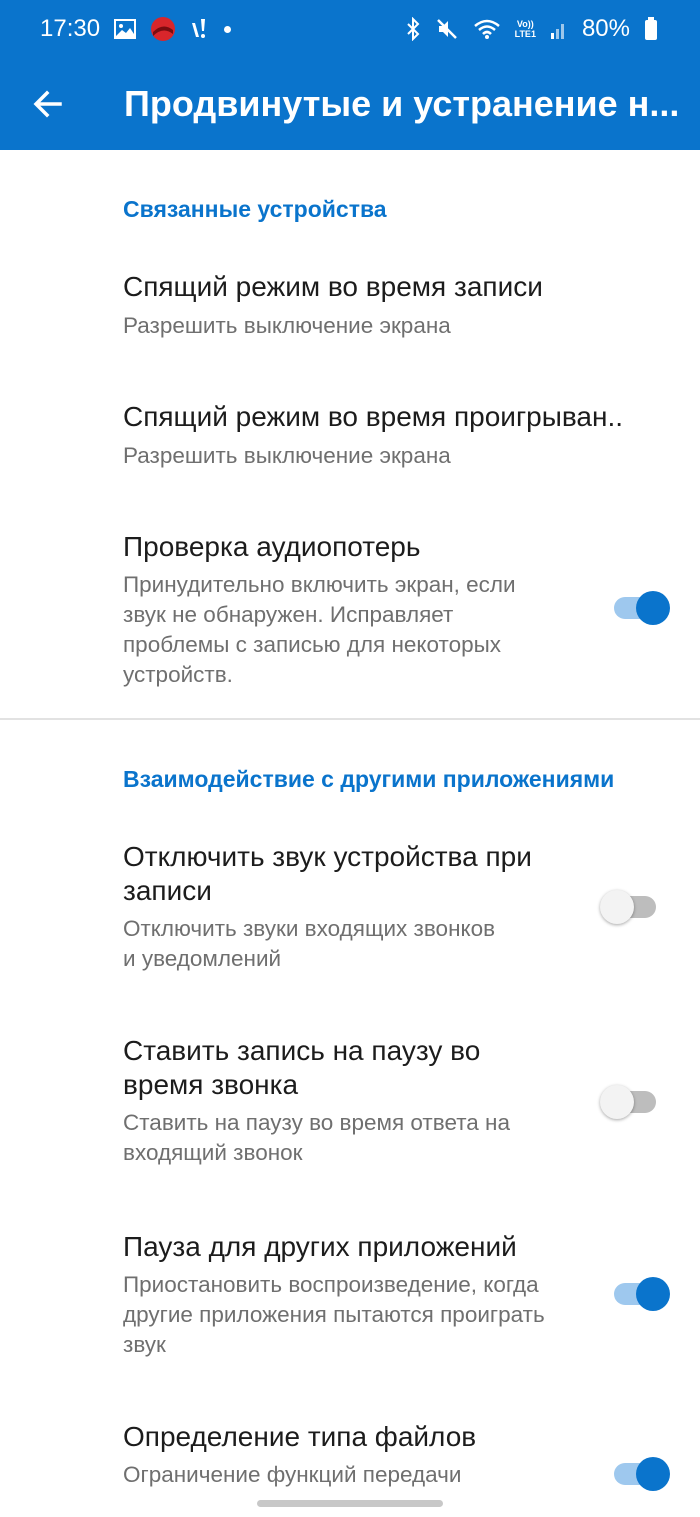 The height and width of the screenshot is (1517, 700). I want to click on wifi-icon, so click(487, 29).